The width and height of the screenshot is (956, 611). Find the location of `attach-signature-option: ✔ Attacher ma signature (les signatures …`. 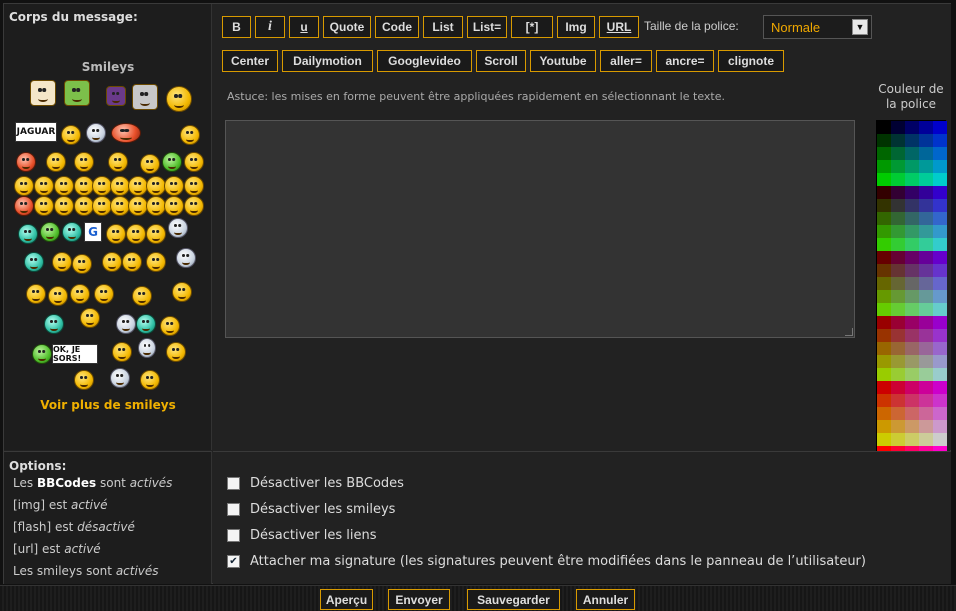

attach-signature-option: ✔ Attacher ma signature (les signatures … is located at coordinates (546, 561).